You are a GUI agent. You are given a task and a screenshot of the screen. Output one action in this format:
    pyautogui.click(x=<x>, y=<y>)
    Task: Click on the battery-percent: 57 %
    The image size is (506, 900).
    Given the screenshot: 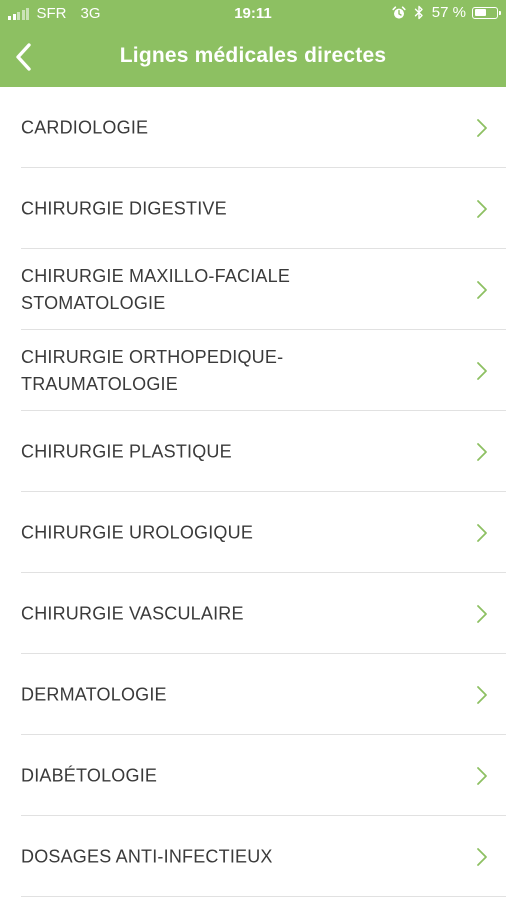 What is the action you would take?
    pyautogui.click(x=448, y=12)
    